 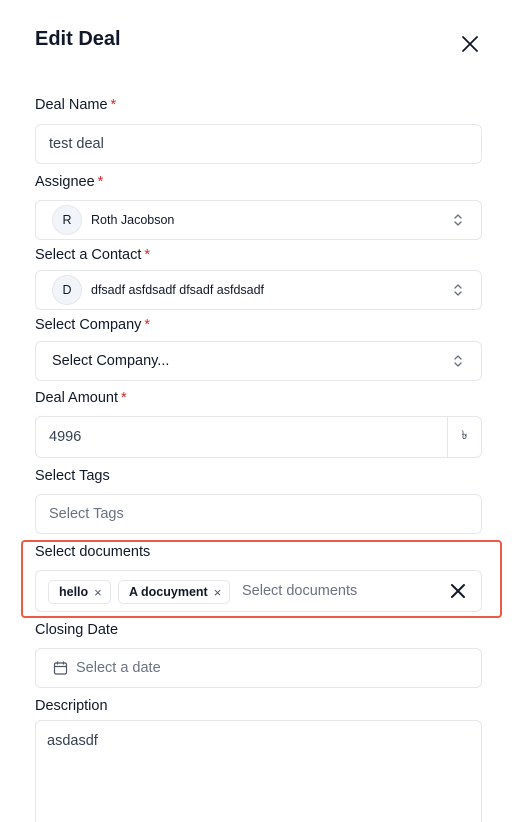 What do you see at coordinates (67, 220) in the screenshot?
I see `avatar: R` at bounding box center [67, 220].